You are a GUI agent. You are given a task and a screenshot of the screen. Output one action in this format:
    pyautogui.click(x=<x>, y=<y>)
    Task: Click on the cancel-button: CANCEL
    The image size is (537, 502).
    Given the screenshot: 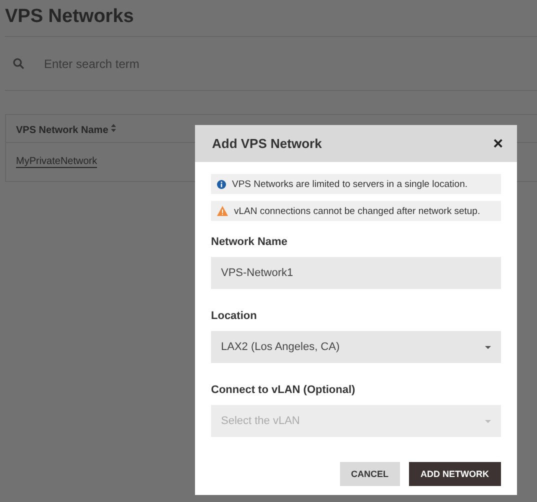 What is the action you would take?
    pyautogui.click(x=370, y=474)
    